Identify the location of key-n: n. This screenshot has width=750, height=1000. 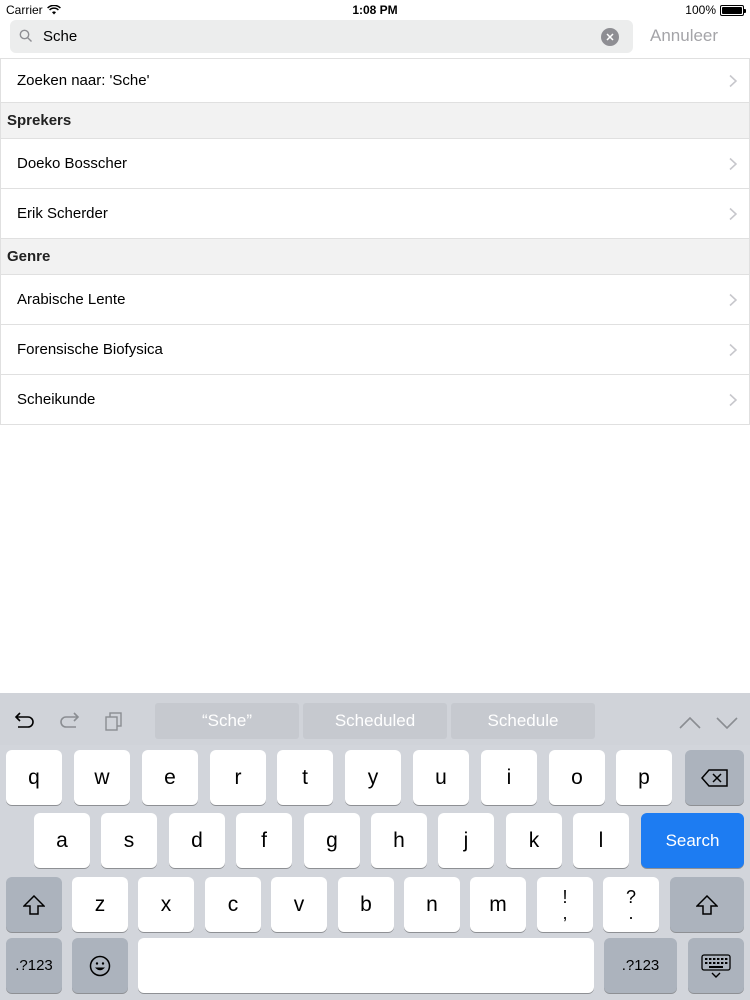
(432, 904).